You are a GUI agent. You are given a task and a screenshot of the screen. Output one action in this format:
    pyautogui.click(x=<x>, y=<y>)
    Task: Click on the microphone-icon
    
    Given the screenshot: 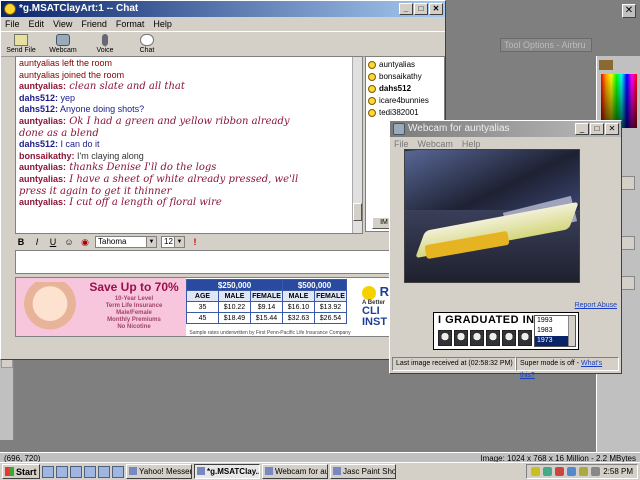 What is the action you would take?
    pyautogui.click(x=105, y=40)
    